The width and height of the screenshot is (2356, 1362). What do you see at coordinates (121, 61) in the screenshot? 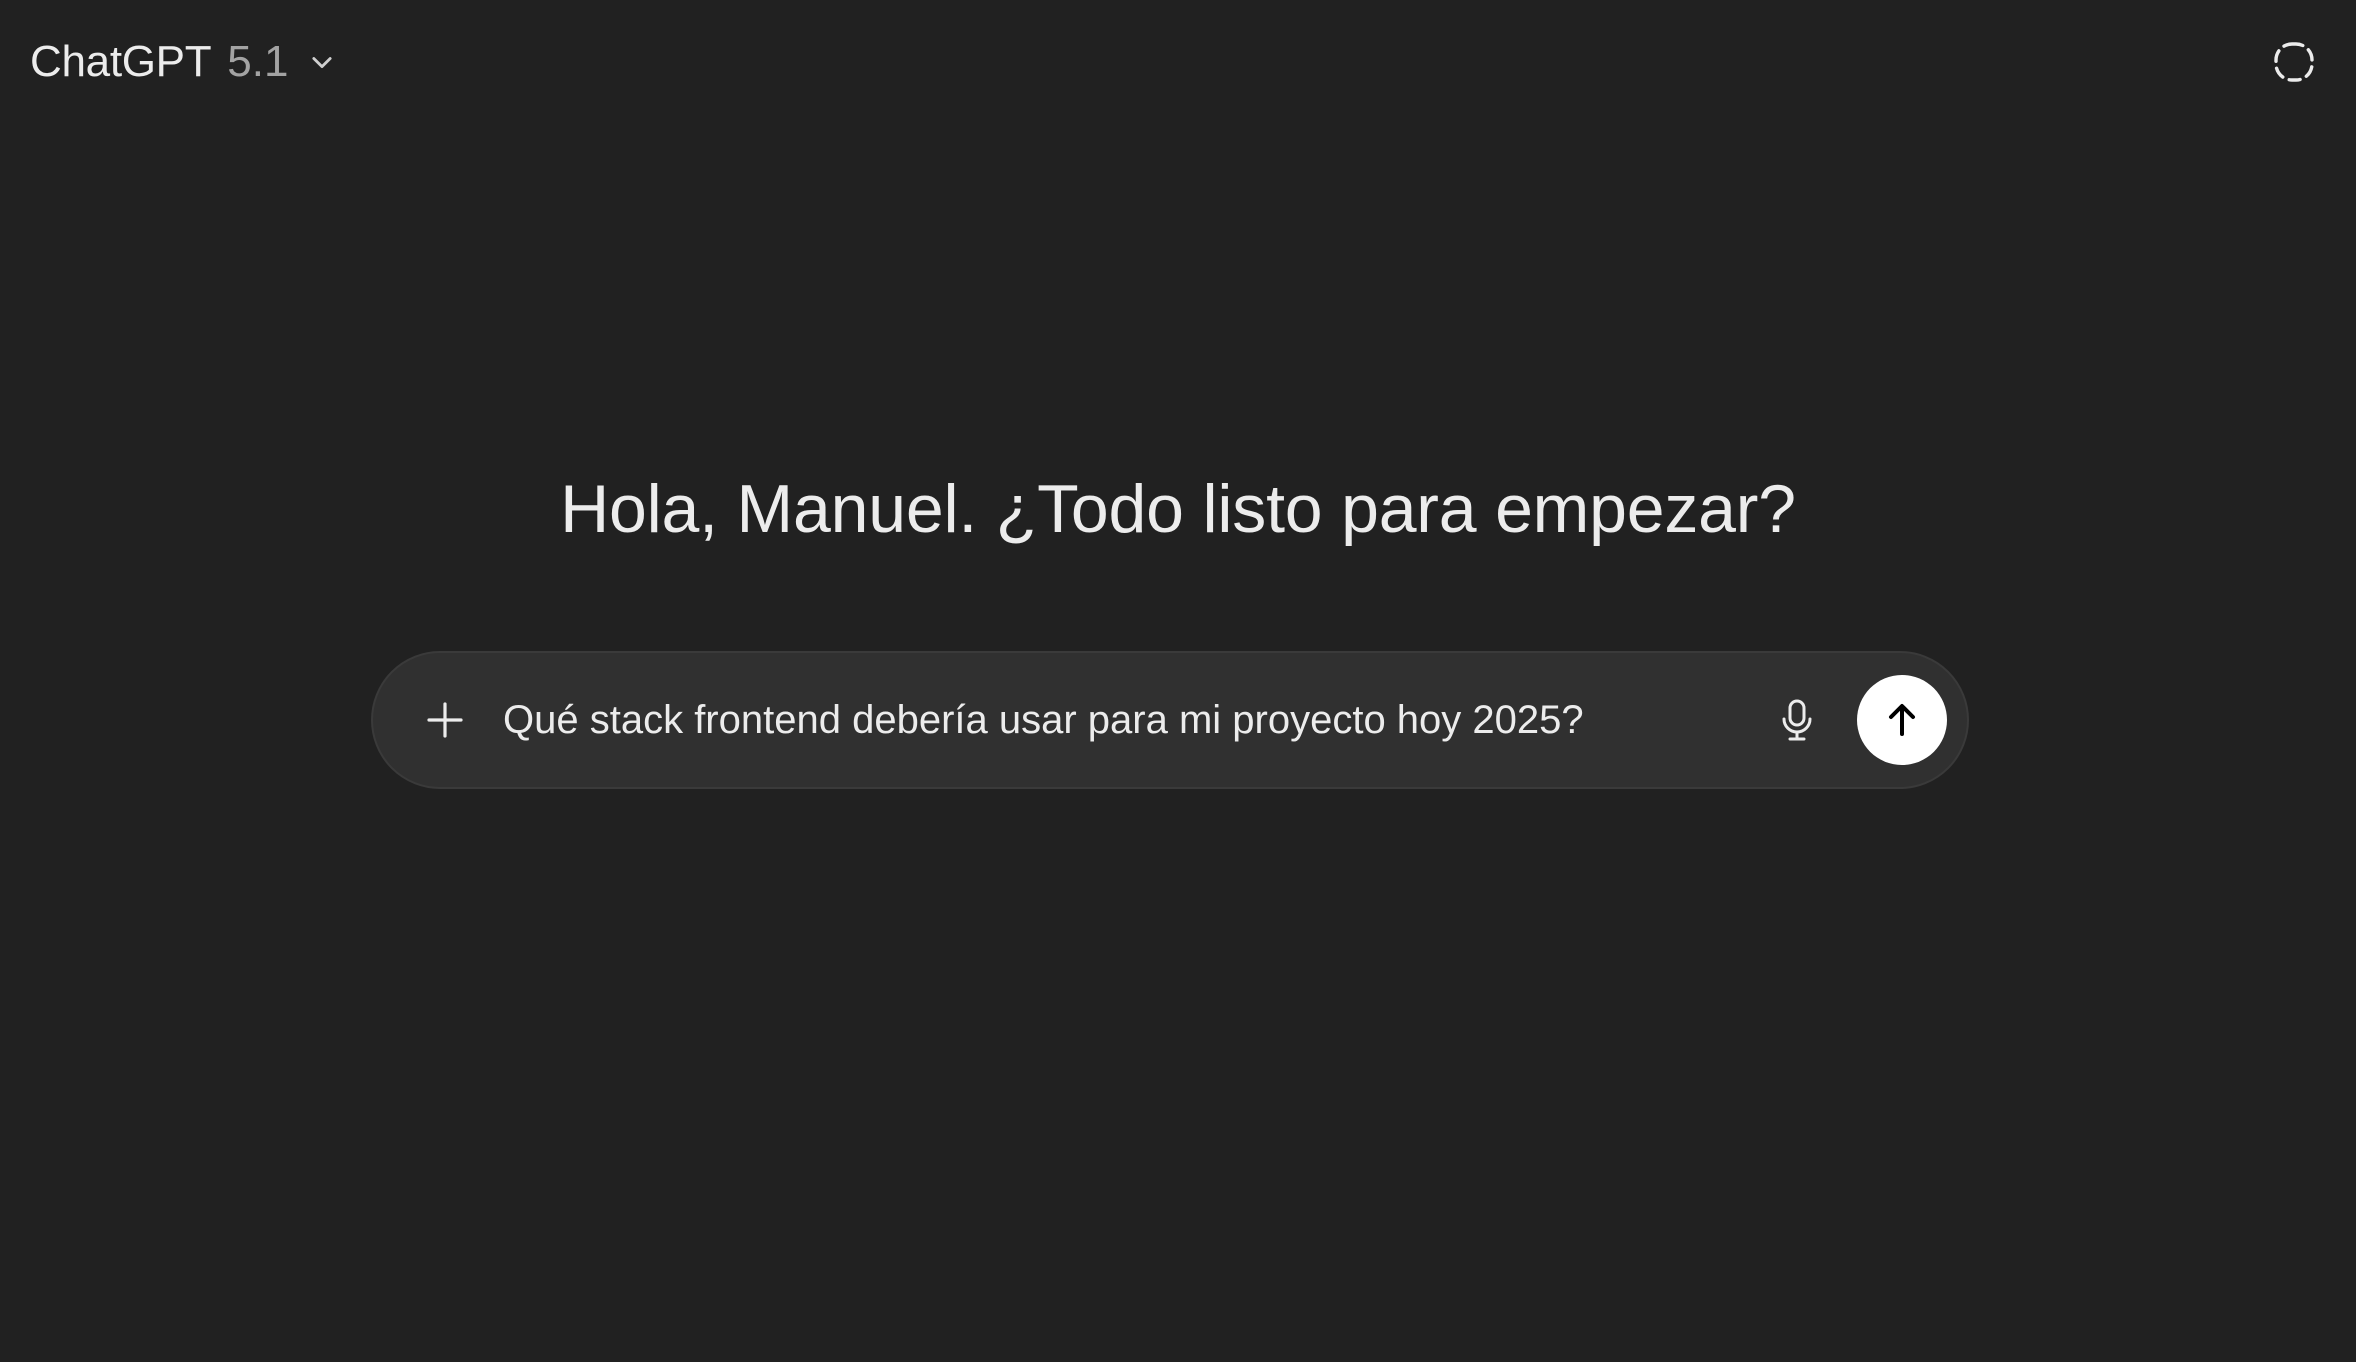
I see `model-name: ChatGPT` at bounding box center [121, 61].